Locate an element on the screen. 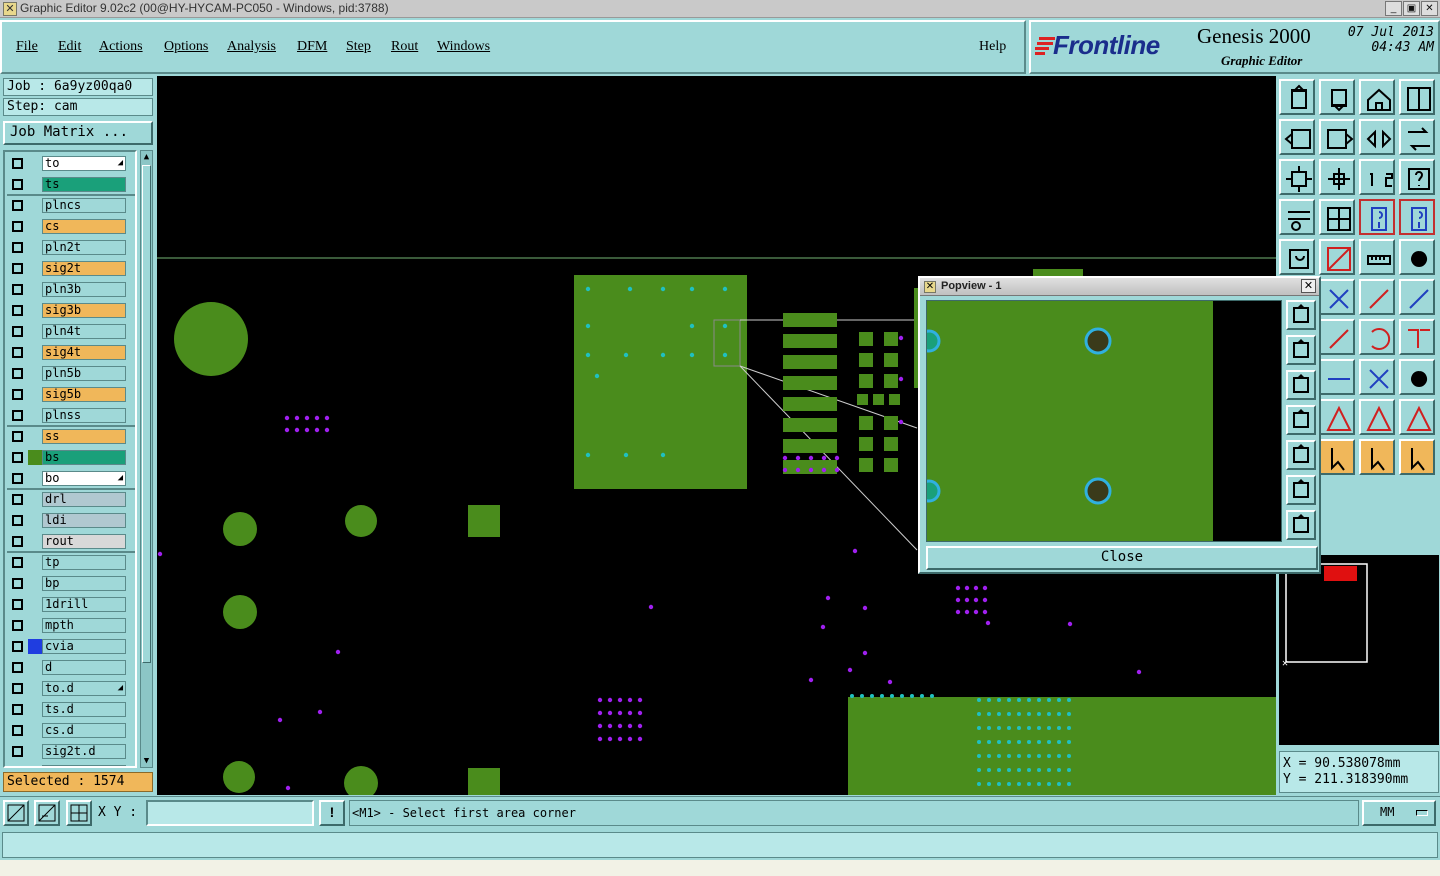  home-icon is located at coordinates (1377, 97).